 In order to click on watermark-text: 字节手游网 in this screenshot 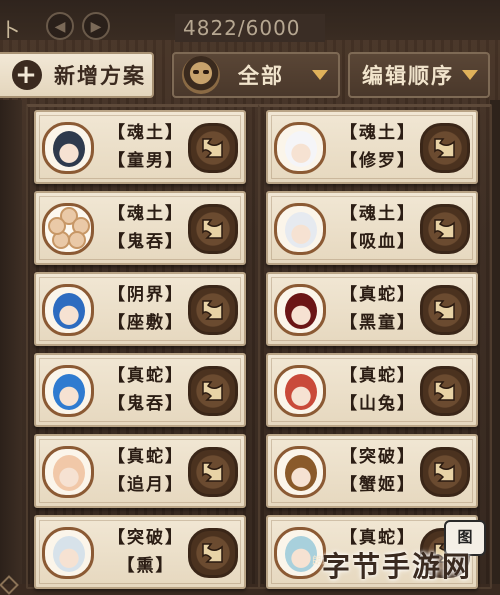, I will do `click(397, 566)`.